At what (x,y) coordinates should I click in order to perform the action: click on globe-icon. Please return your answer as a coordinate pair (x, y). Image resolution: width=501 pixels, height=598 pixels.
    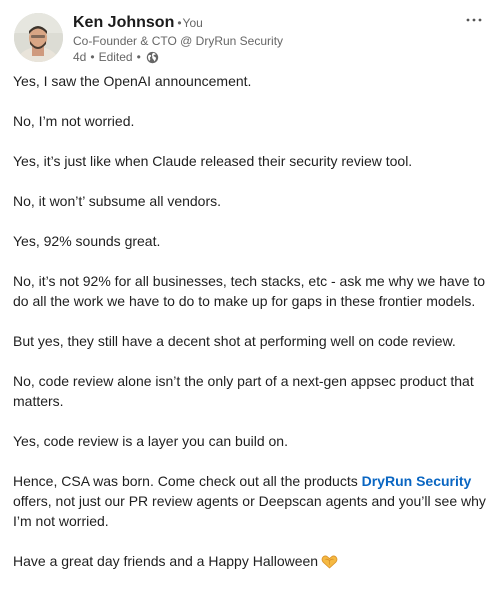
    Looking at the image, I should click on (152, 57).